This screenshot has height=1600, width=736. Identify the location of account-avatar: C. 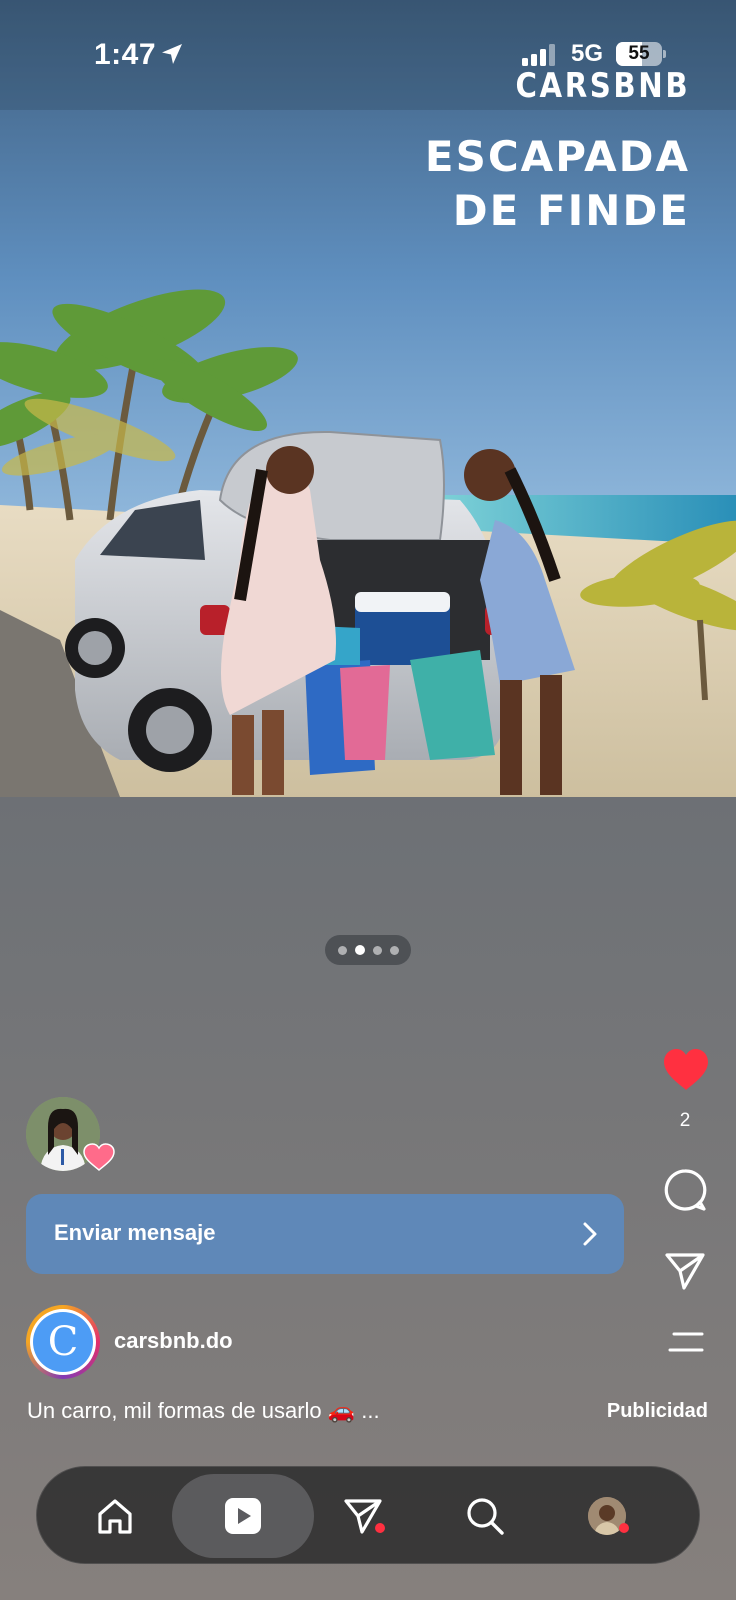
(63, 1342).